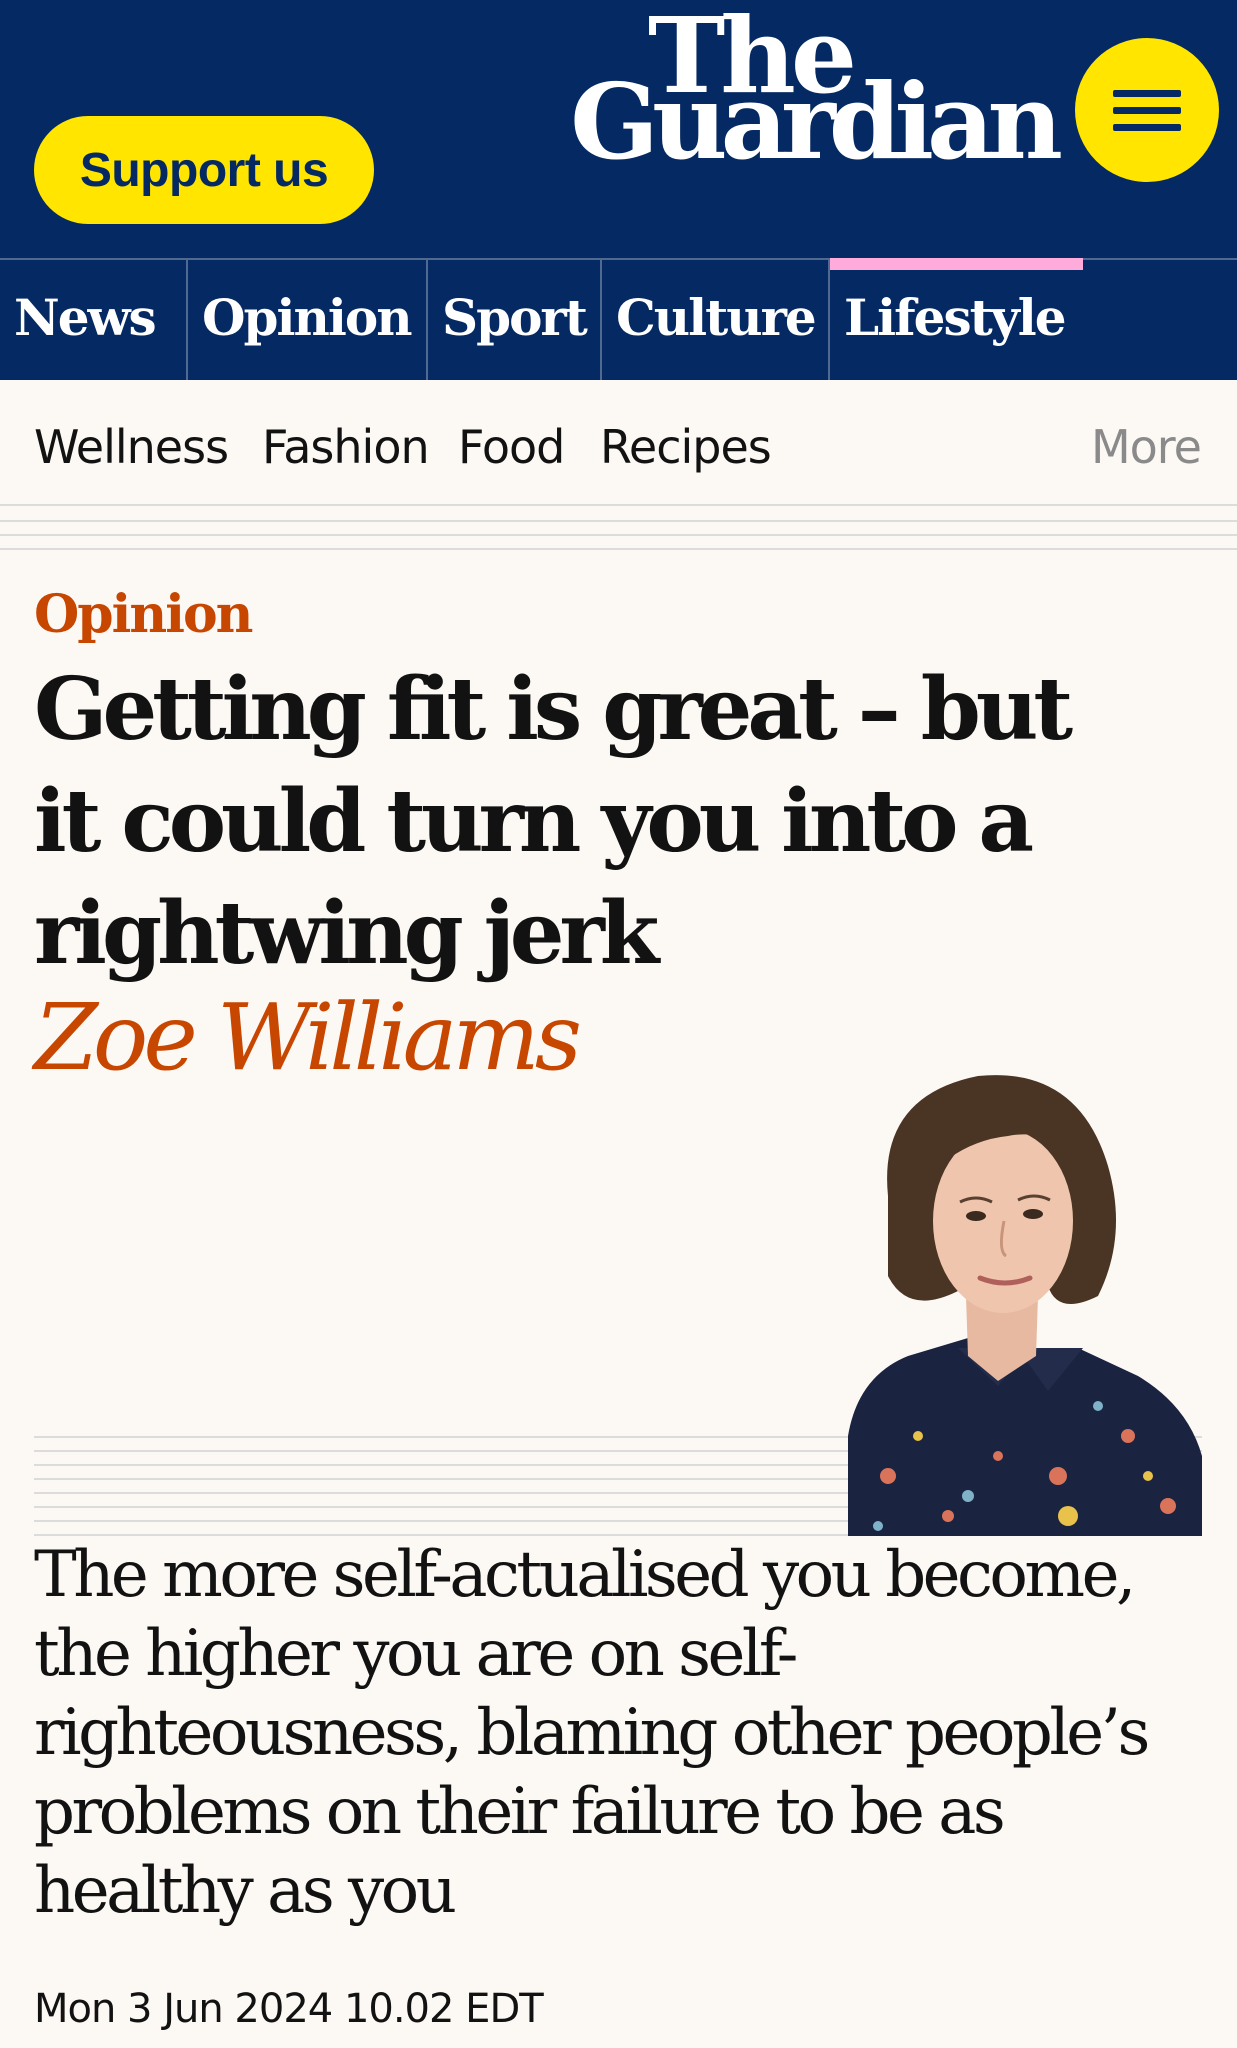  What do you see at coordinates (1025, 1305) in the screenshot?
I see `author-portrait` at bounding box center [1025, 1305].